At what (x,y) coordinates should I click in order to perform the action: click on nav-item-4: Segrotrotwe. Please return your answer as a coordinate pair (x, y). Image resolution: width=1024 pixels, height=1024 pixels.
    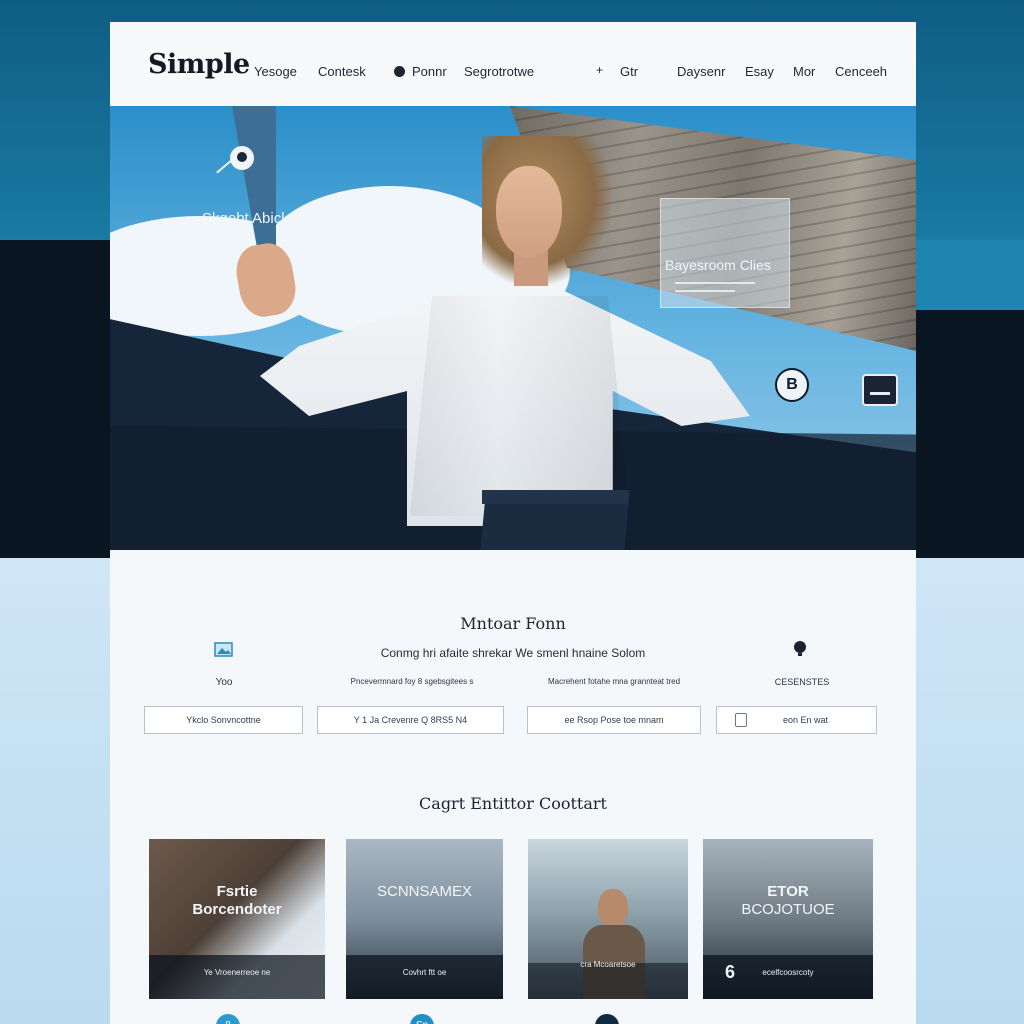
    Looking at the image, I should click on (499, 71).